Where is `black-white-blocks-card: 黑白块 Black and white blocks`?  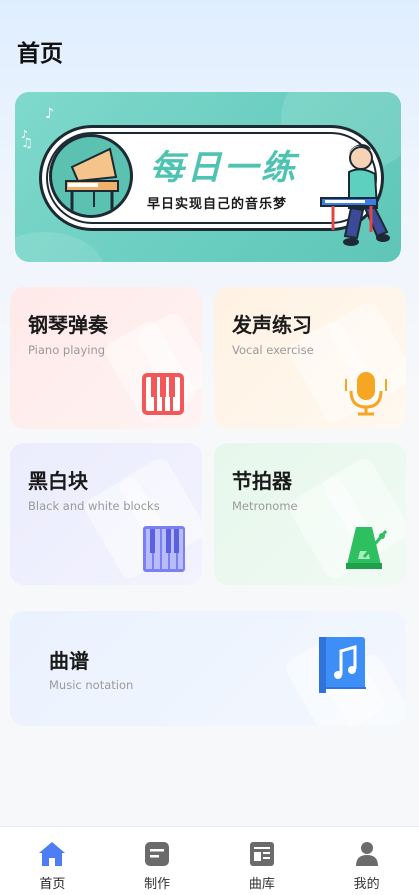
black-white-blocks-card: 黑白块 Black and white blocks is located at coordinates (106, 514).